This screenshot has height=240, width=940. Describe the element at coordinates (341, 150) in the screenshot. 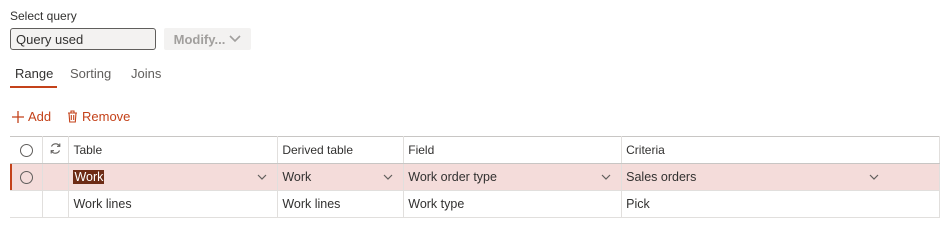

I see `column-header-derived-table: Derived table` at that location.